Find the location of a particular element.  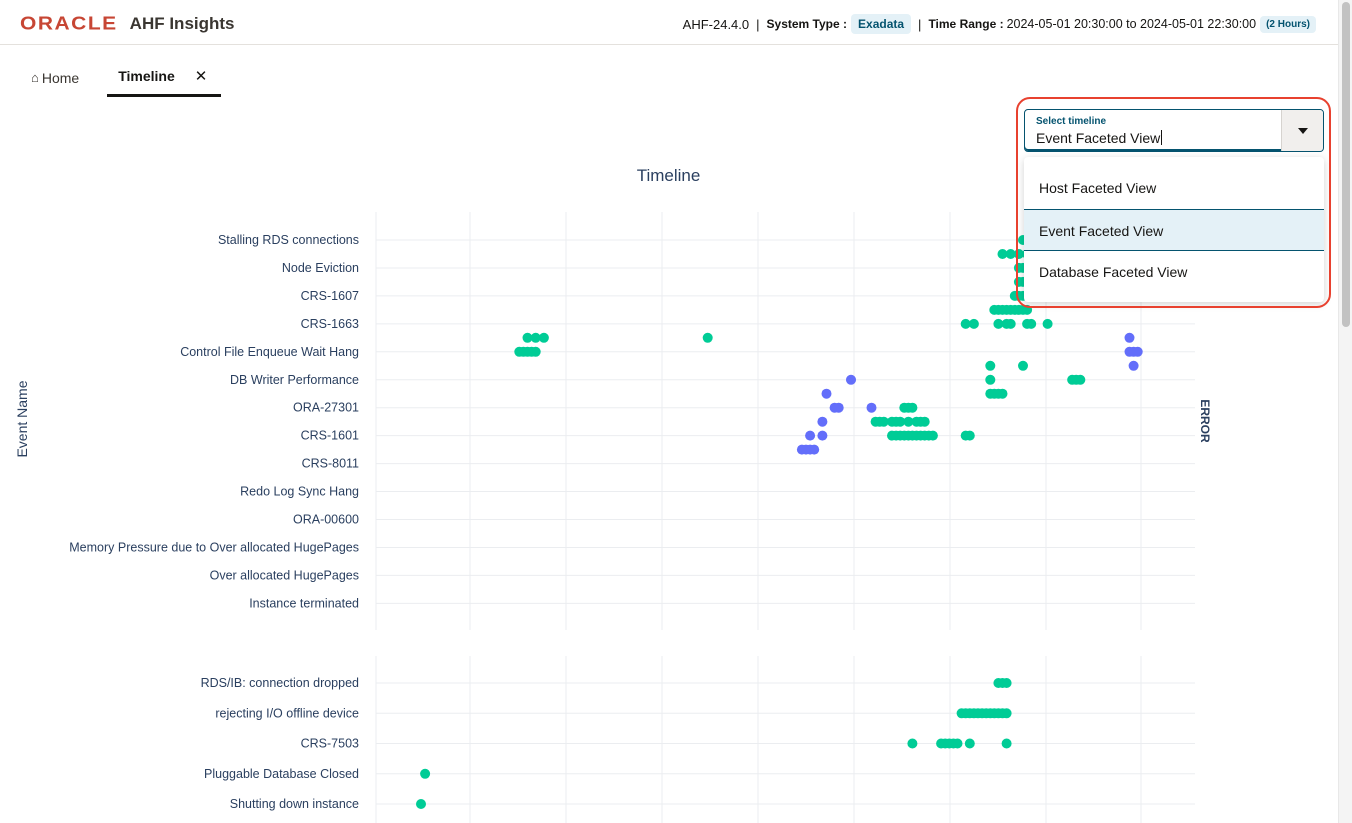

option-event-faceted-view: Event Faceted View is located at coordinates (1174, 230).